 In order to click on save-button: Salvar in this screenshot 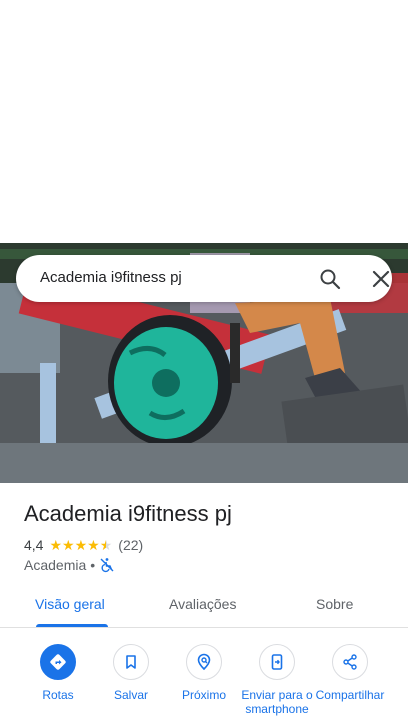, I will do `click(131, 671)`.